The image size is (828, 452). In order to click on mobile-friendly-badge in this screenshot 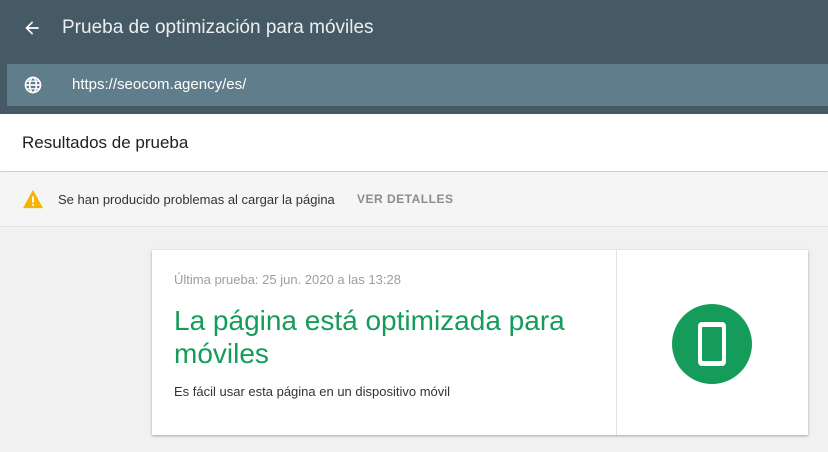, I will do `click(712, 344)`.